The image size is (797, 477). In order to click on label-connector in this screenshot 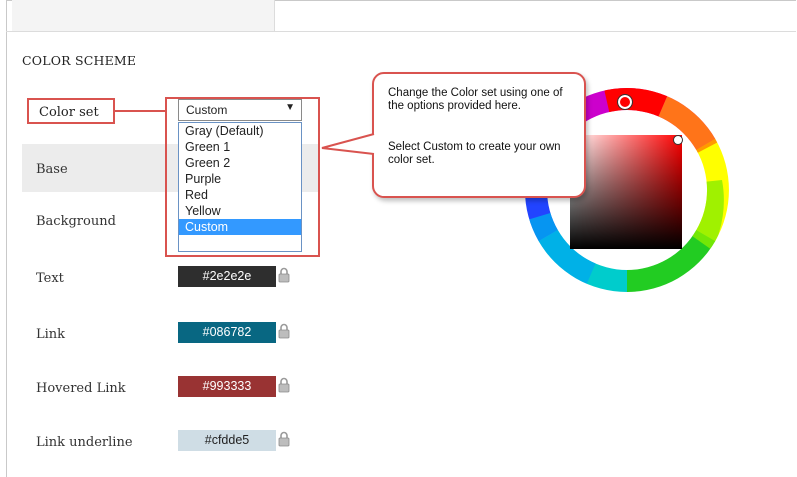, I will do `click(140, 111)`.